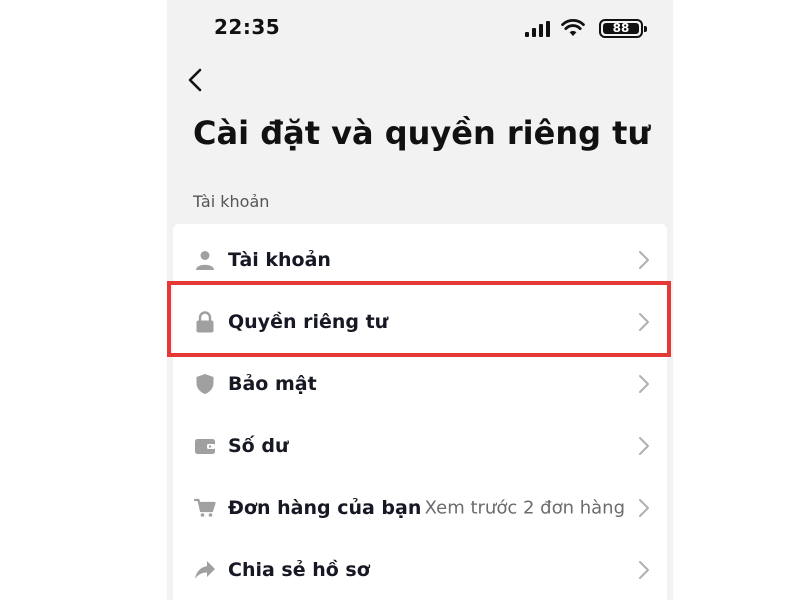  What do you see at coordinates (205, 384) in the screenshot?
I see `shield-icon` at bounding box center [205, 384].